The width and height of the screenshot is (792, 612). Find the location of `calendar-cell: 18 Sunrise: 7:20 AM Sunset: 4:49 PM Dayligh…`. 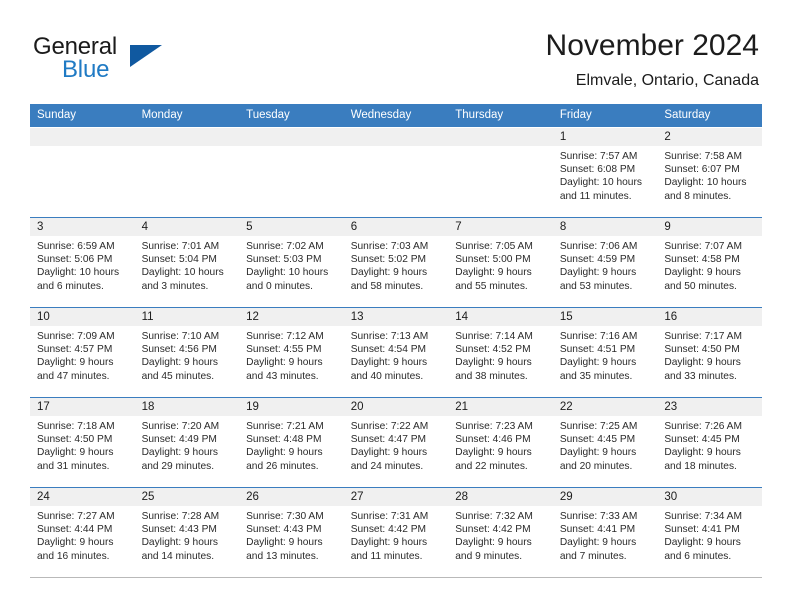

calendar-cell: 18 Sunrise: 7:20 AM Sunset: 4:49 PM Dayligh… is located at coordinates (187, 442).